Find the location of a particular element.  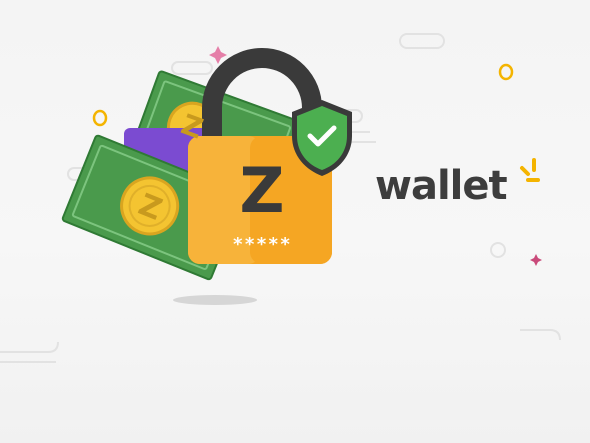

lock-shadow is located at coordinates (215, 300).